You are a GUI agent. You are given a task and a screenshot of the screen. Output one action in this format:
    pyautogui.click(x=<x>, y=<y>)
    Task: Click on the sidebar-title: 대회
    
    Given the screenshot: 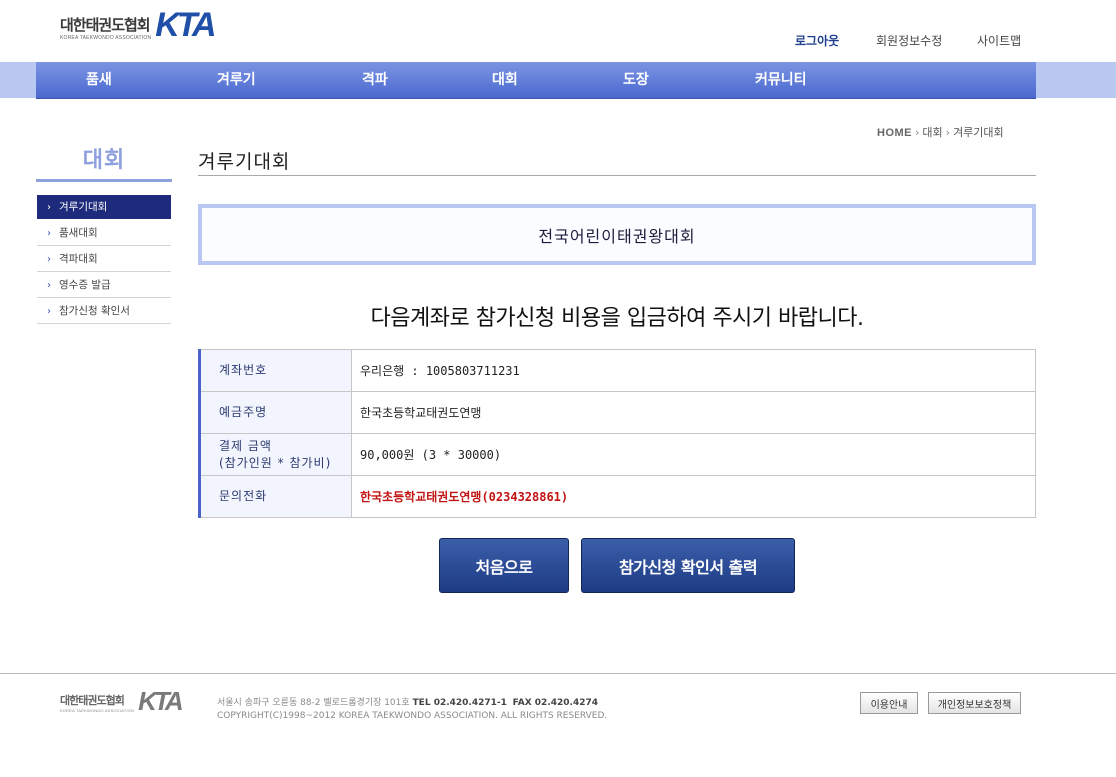 What is the action you would take?
    pyautogui.click(x=104, y=160)
    